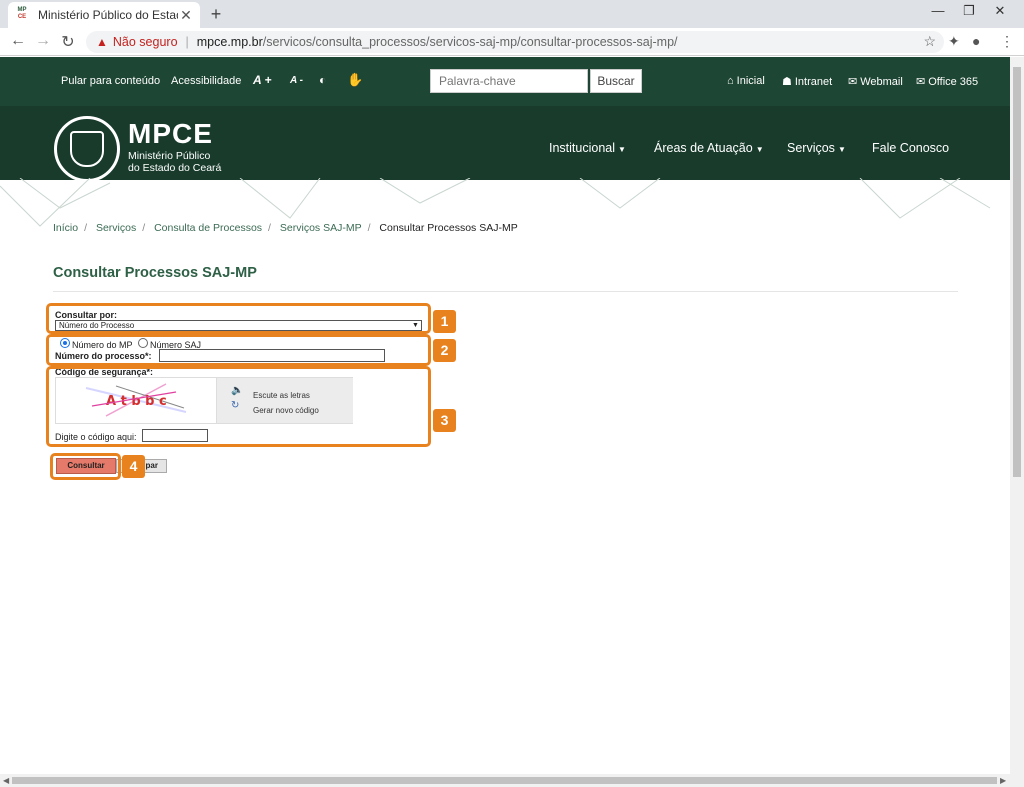 This screenshot has height=787, width=1024. I want to click on logo-subtitle: Ministério Público do Estado do Ceará, so click(175, 162).